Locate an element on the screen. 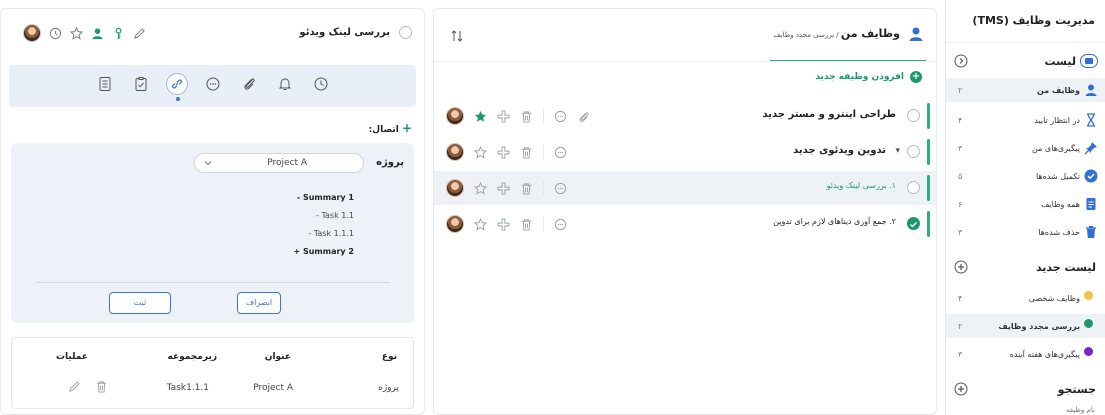  tab-checklist-icon is located at coordinates (105, 84).